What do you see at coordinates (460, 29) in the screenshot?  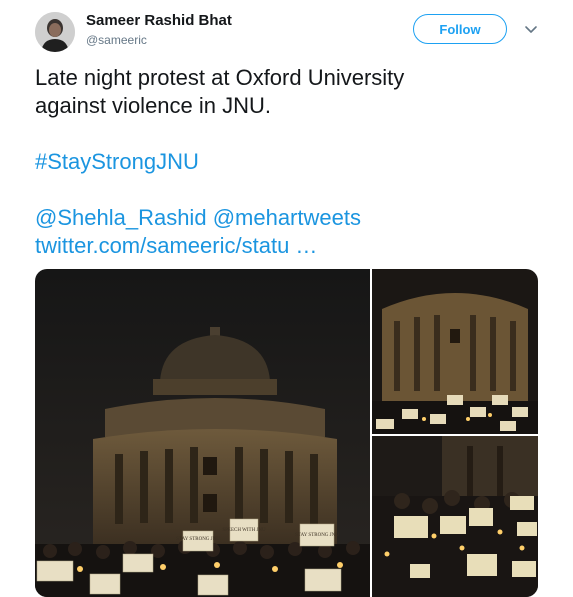 I see `follow-button: Follow` at bounding box center [460, 29].